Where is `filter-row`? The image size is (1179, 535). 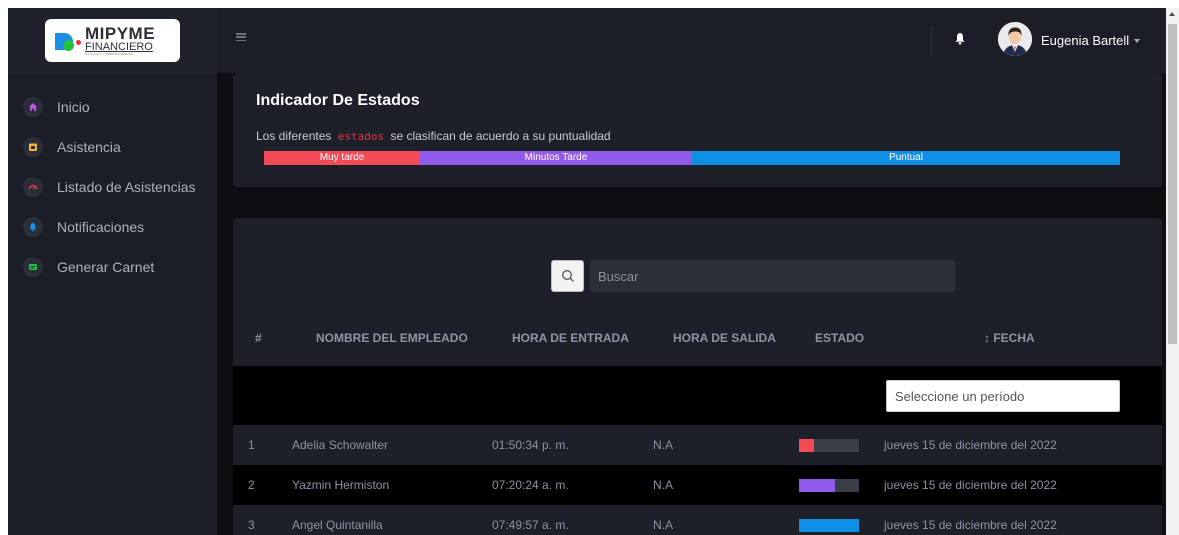
filter-row is located at coordinates (697, 395).